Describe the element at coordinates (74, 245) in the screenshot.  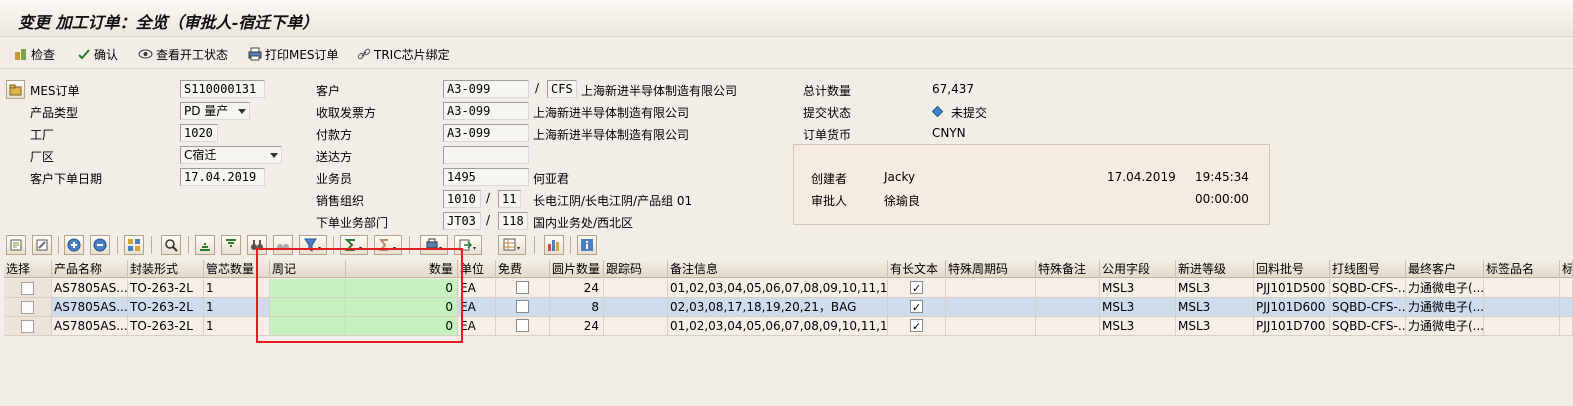
I see `insert-row-button` at that location.